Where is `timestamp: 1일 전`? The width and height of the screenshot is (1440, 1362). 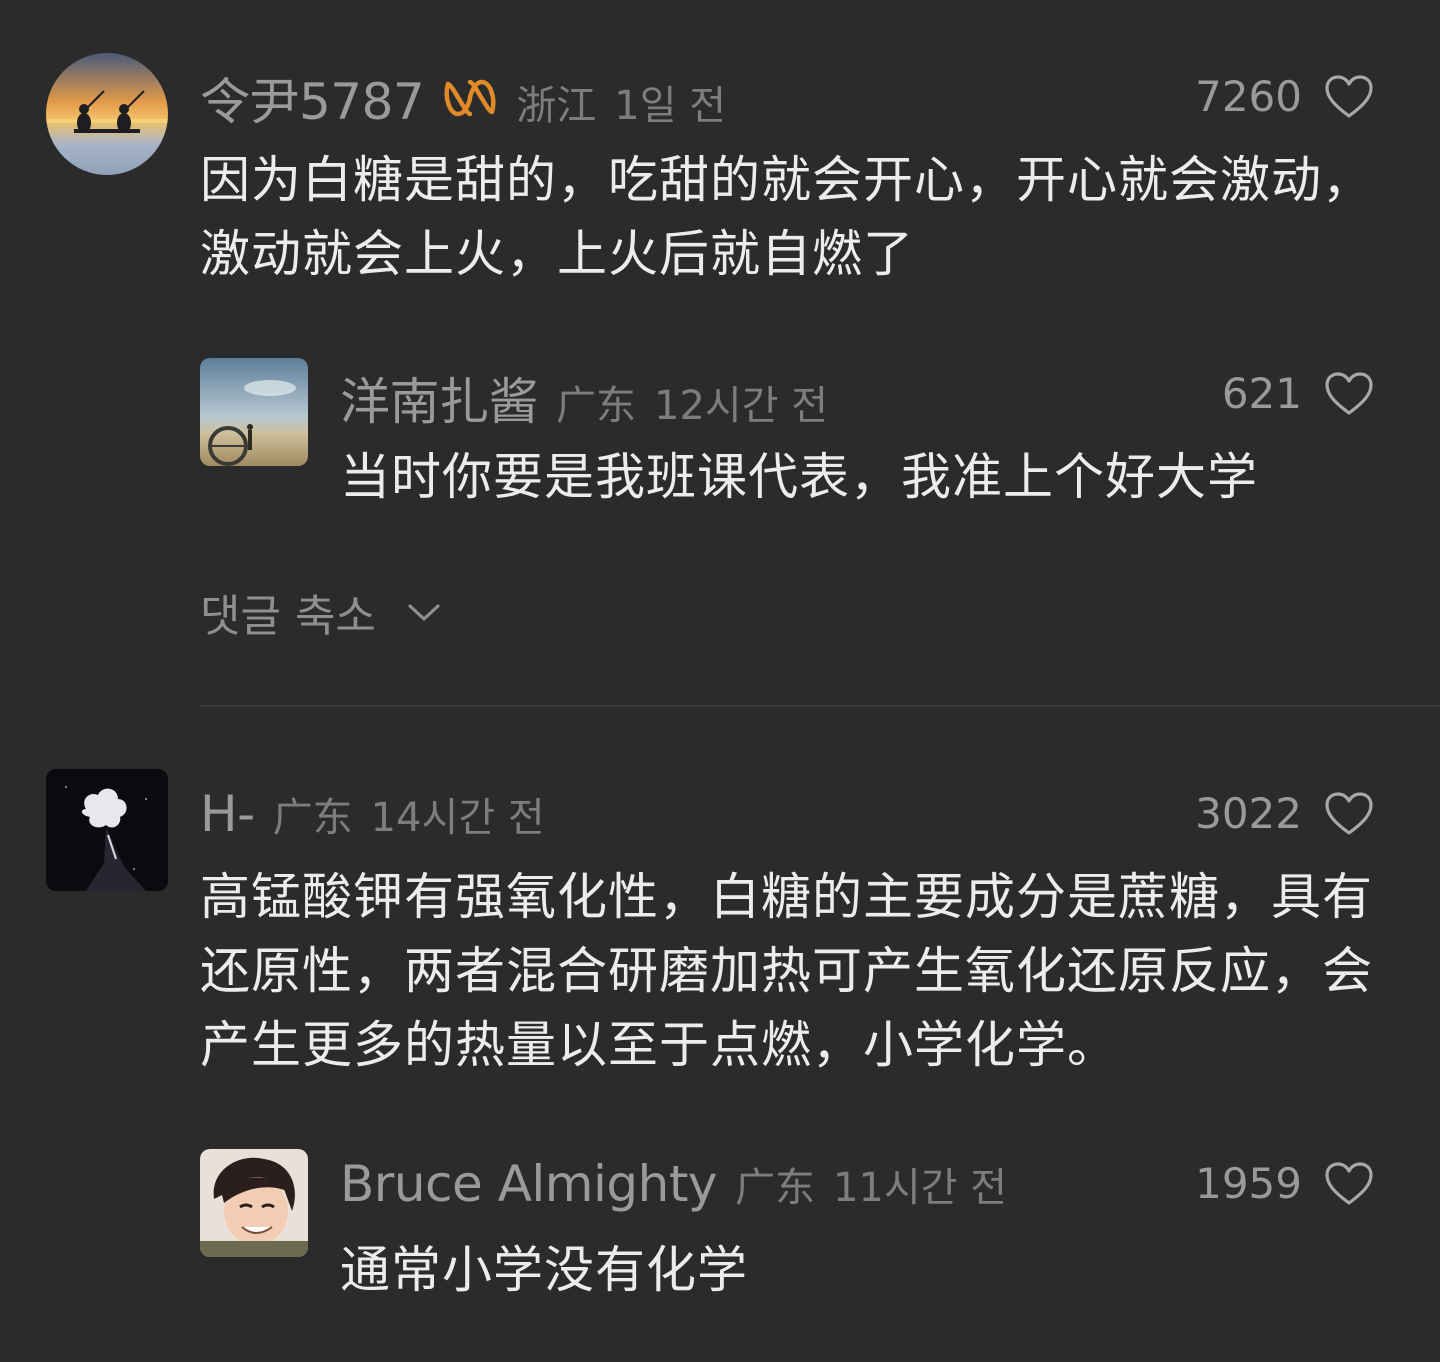
timestamp: 1일 전 is located at coordinates (670, 106).